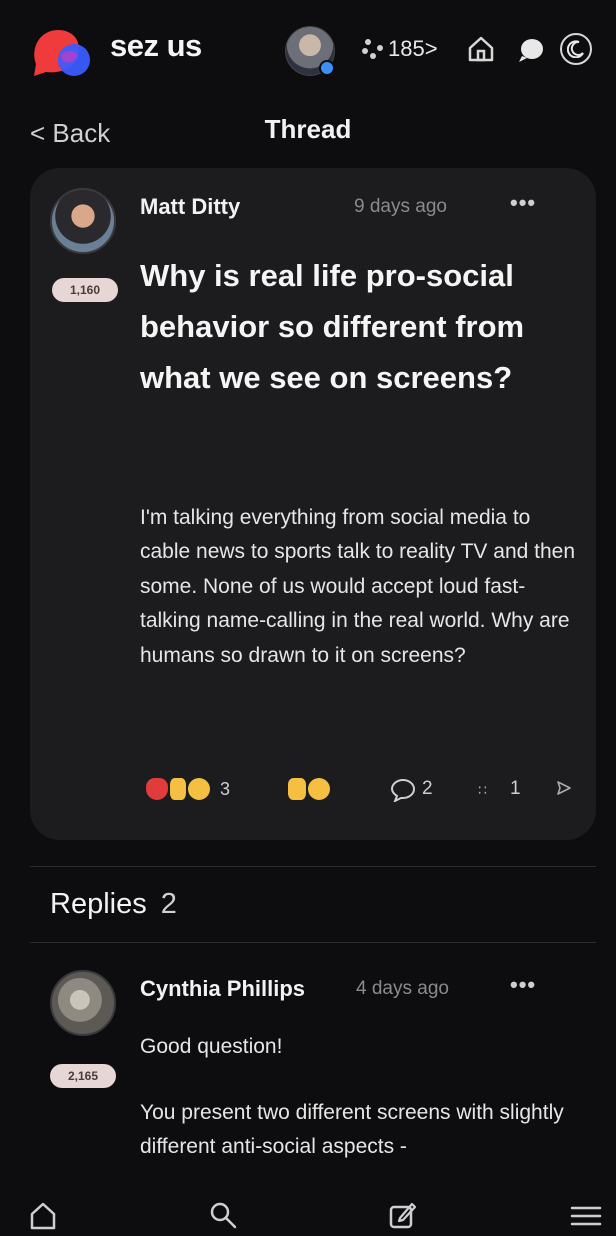 The height and width of the screenshot is (1236, 616). I want to click on post-more-button: •••, so click(523, 203).